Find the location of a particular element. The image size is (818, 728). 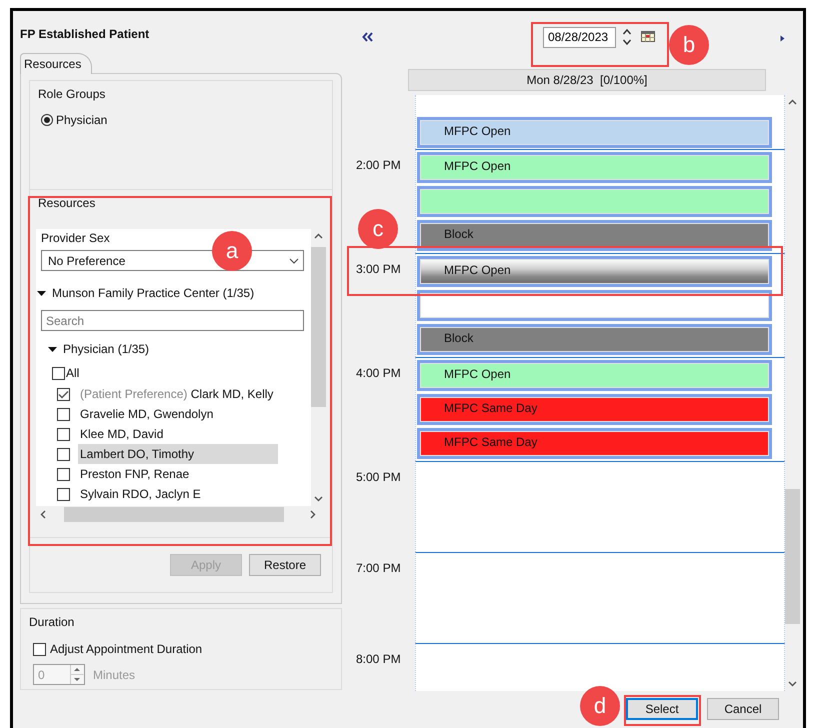

provider-item: Sylvain RDO, Jaclyn E is located at coordinates (178, 494).